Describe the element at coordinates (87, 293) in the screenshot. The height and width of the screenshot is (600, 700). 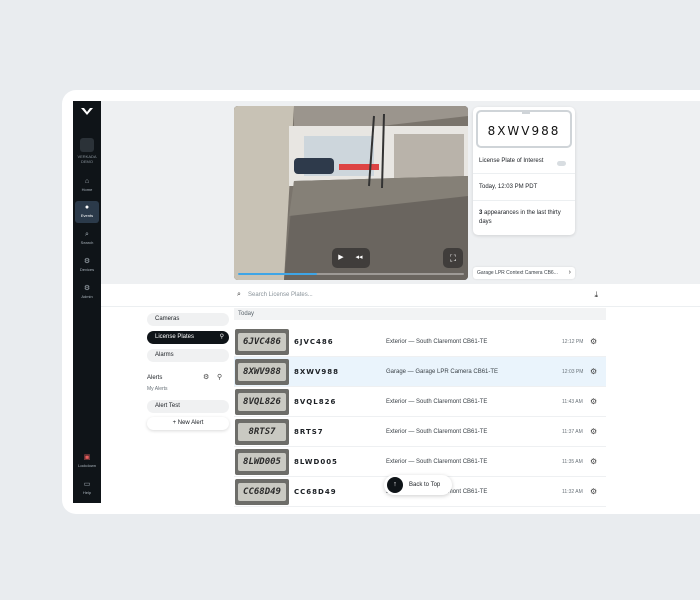
I see `nav-item-admin: ⚙ Admin` at that location.